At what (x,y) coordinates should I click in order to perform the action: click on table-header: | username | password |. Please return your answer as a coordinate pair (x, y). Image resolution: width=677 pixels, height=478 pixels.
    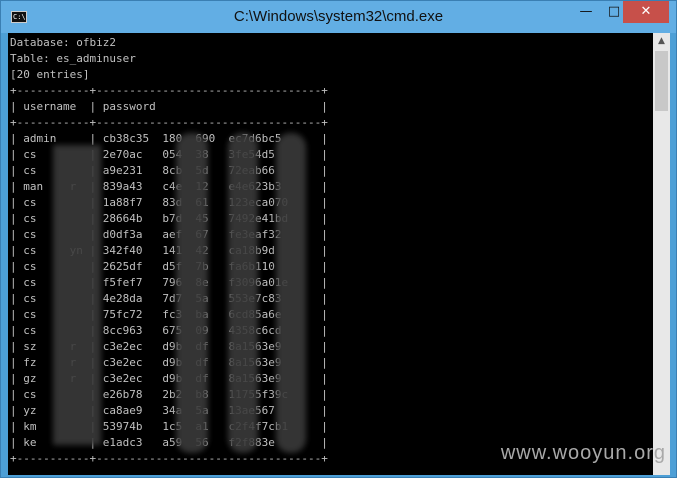
    Looking at the image, I should click on (169, 106).